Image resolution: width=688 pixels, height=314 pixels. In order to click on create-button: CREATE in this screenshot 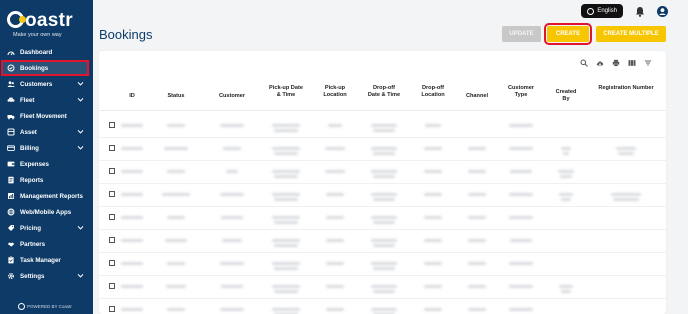, I will do `click(568, 34)`.